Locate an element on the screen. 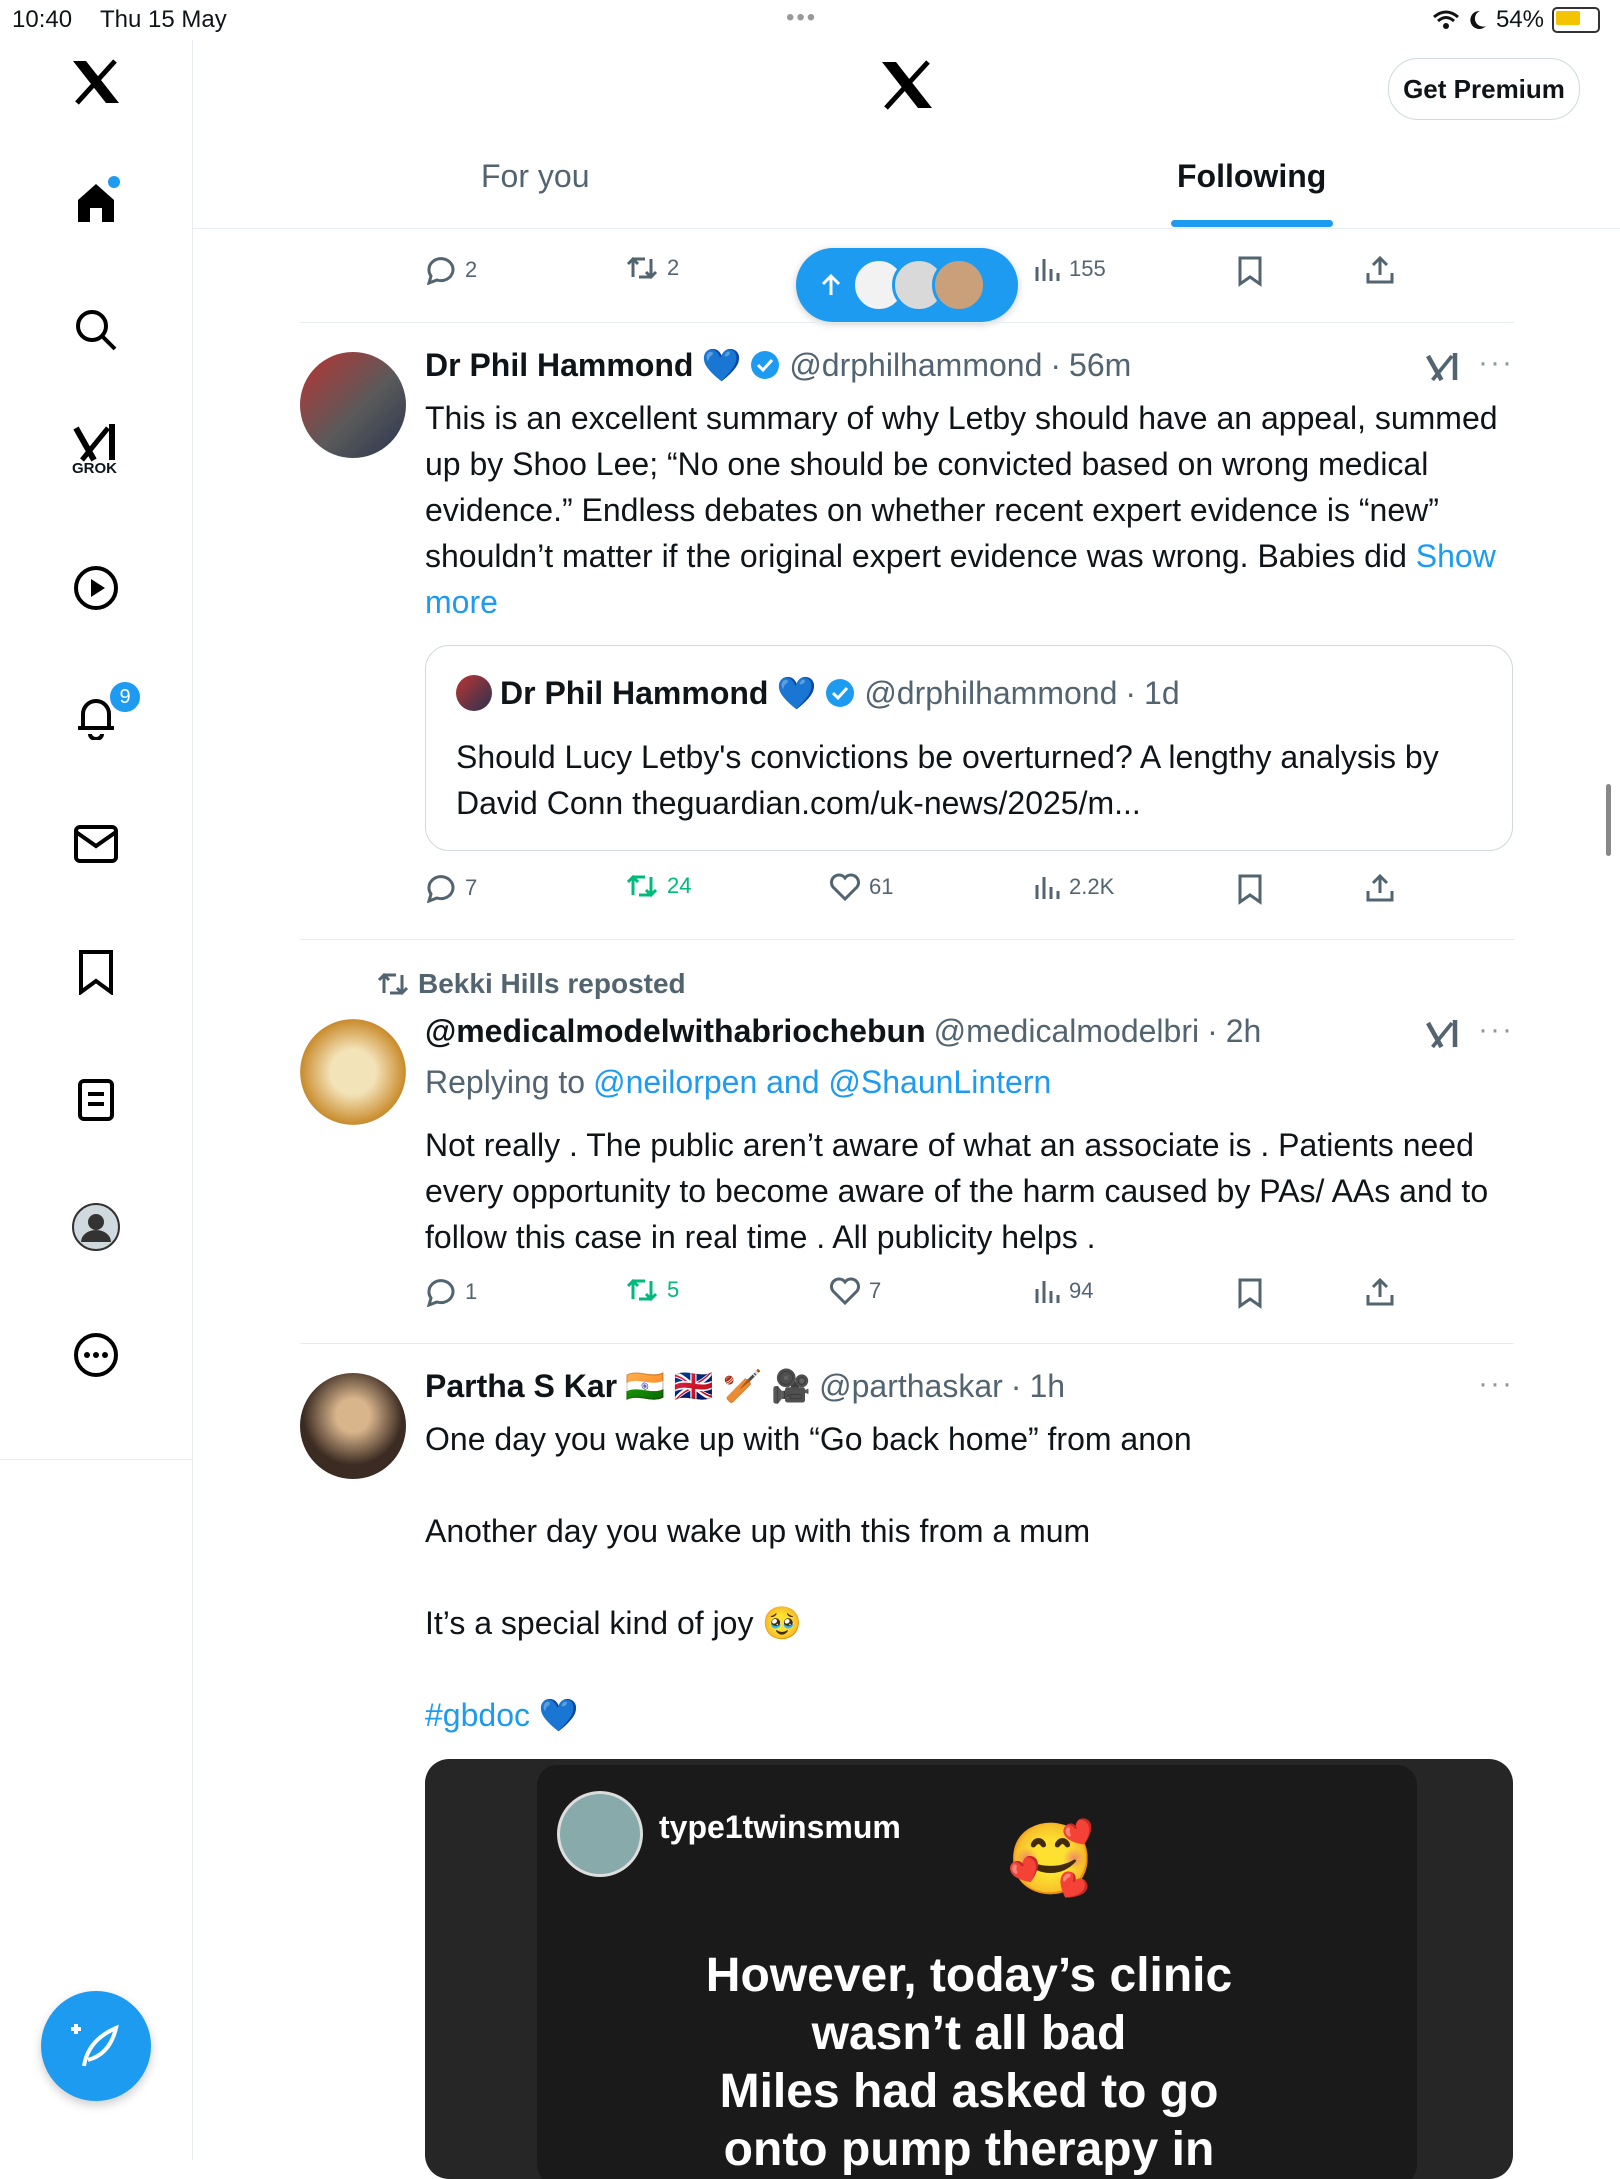 This screenshot has height=2179, width=1620. multitask-dots-icon: ••• is located at coordinates (801, 18).